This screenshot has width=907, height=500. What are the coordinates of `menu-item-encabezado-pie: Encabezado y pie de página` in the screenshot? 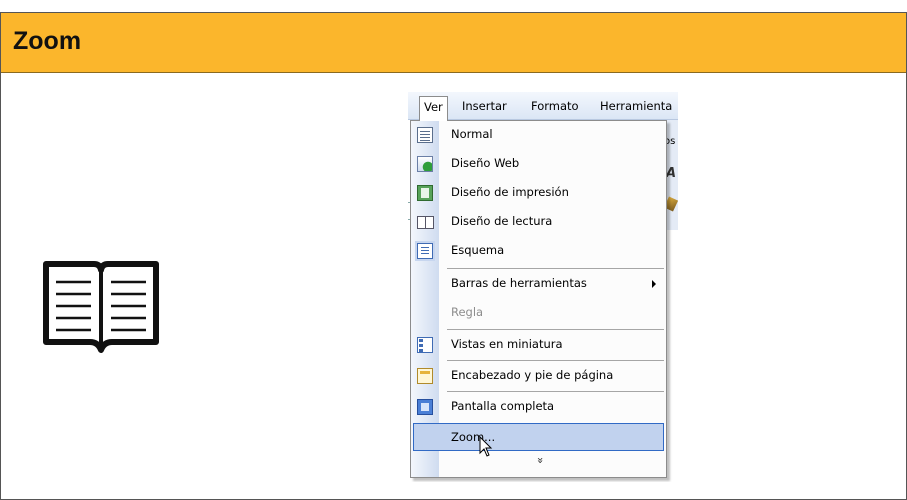 It's located at (538, 376).